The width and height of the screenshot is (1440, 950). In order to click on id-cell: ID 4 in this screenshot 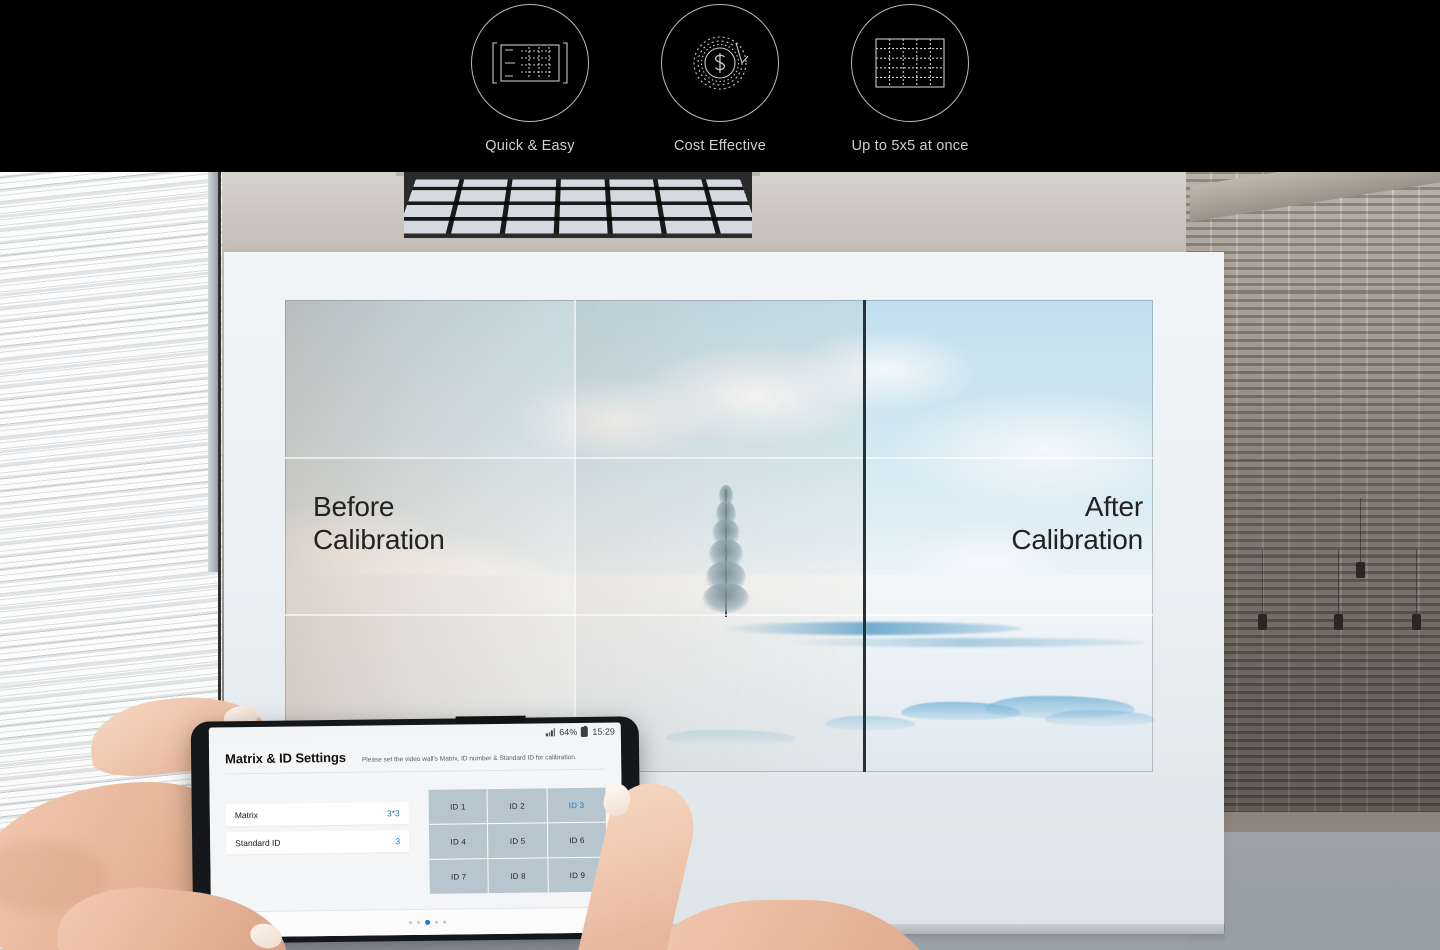, I will do `click(458, 841)`.